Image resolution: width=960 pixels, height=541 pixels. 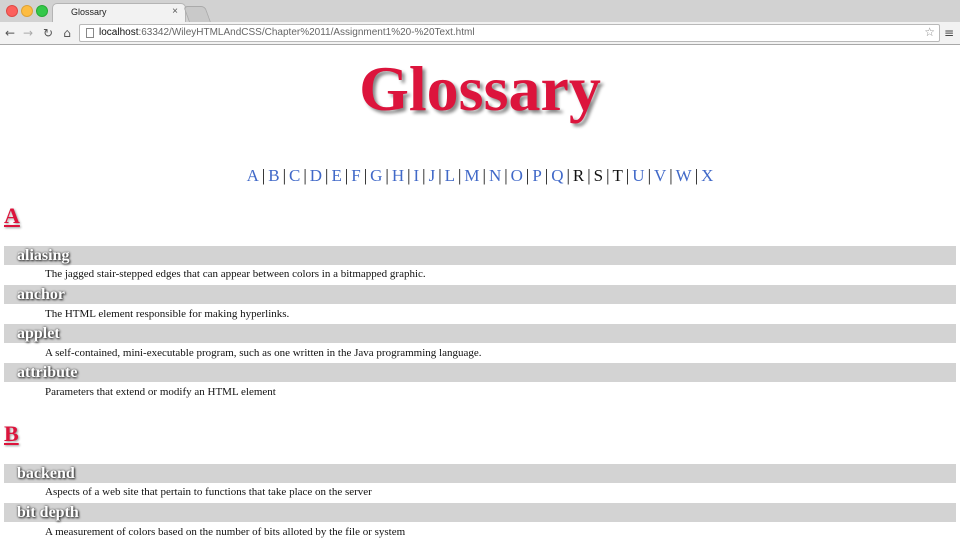 What do you see at coordinates (197, 14) in the screenshot?
I see `new-tab-button` at bounding box center [197, 14].